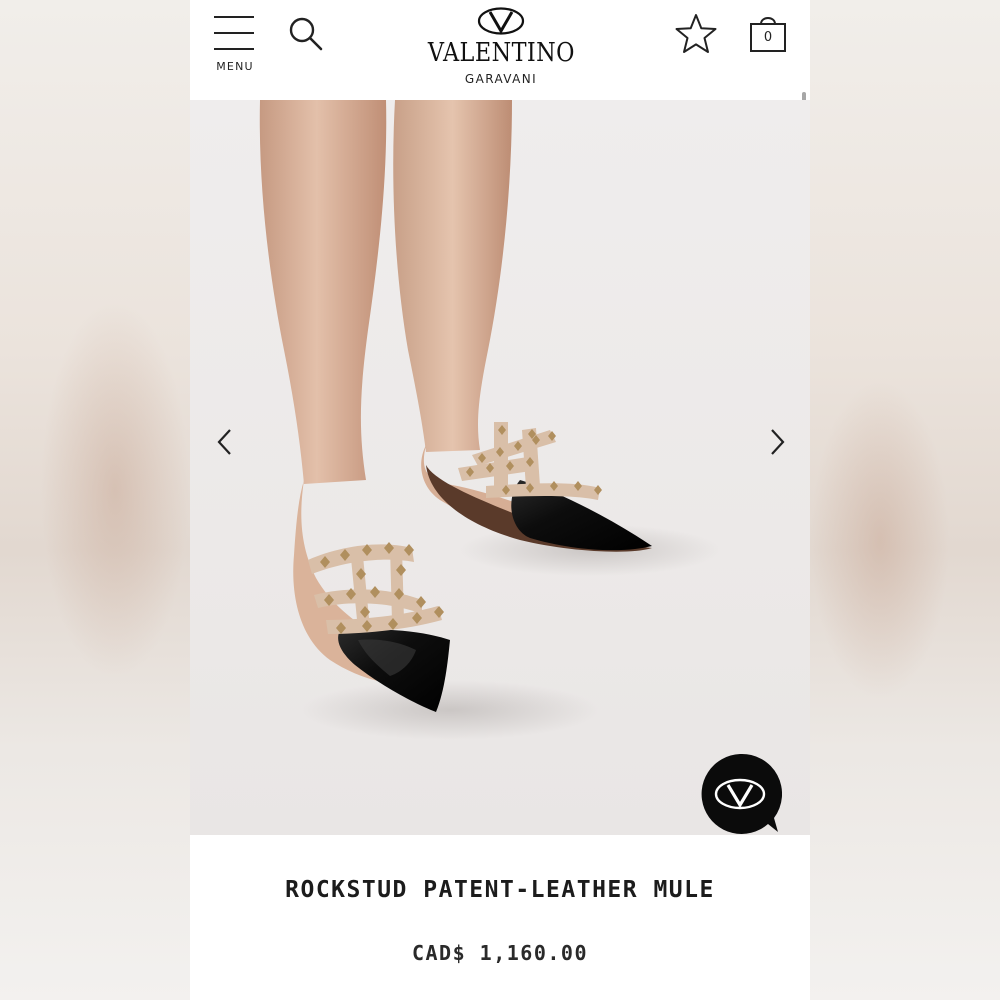  Describe the element at coordinates (768, 37) in the screenshot. I see `bag-count: 0` at that location.